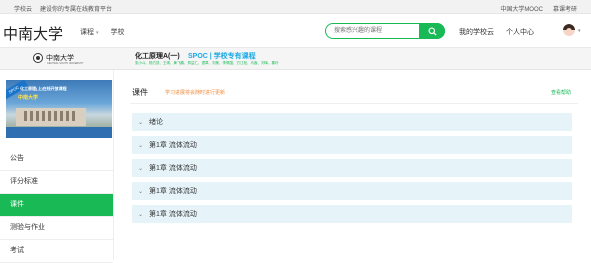 Image resolution: width=591 pixels, height=263 pixels. I want to click on sidebar-item-announcements: 公告, so click(56, 159).